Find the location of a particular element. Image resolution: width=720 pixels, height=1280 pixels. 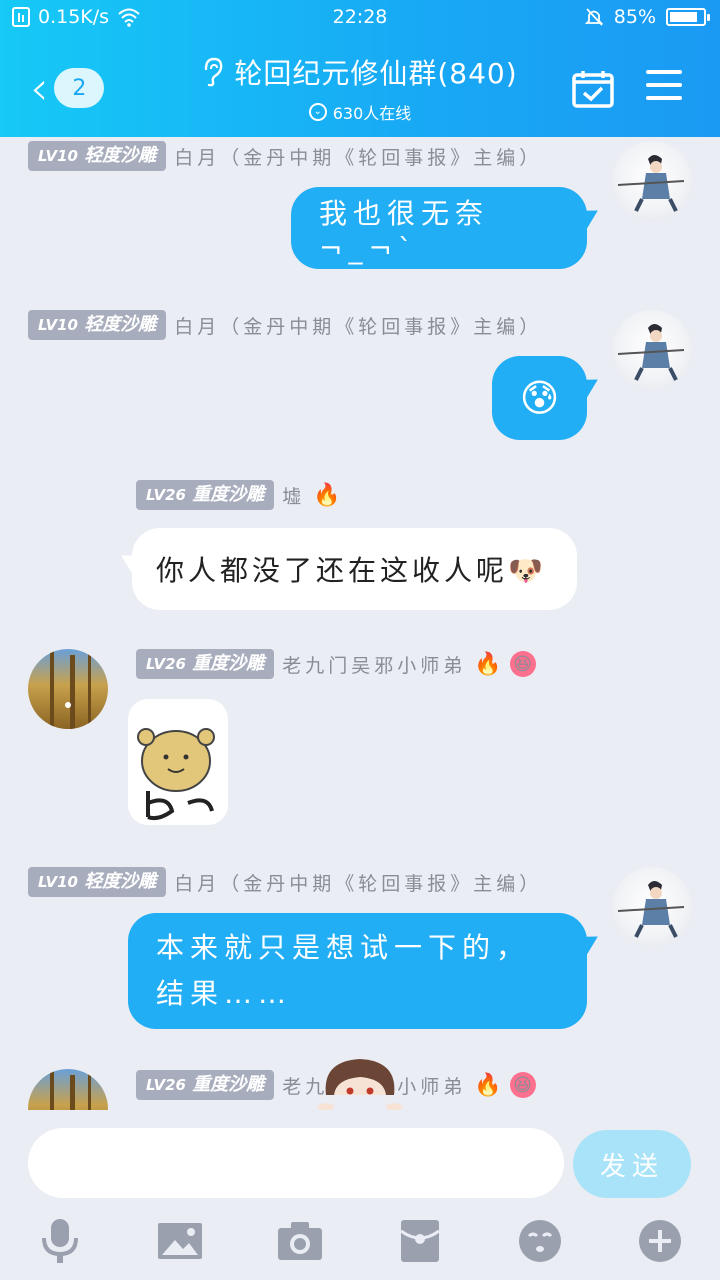

unread-count-badge: 2 is located at coordinates (79, 88).